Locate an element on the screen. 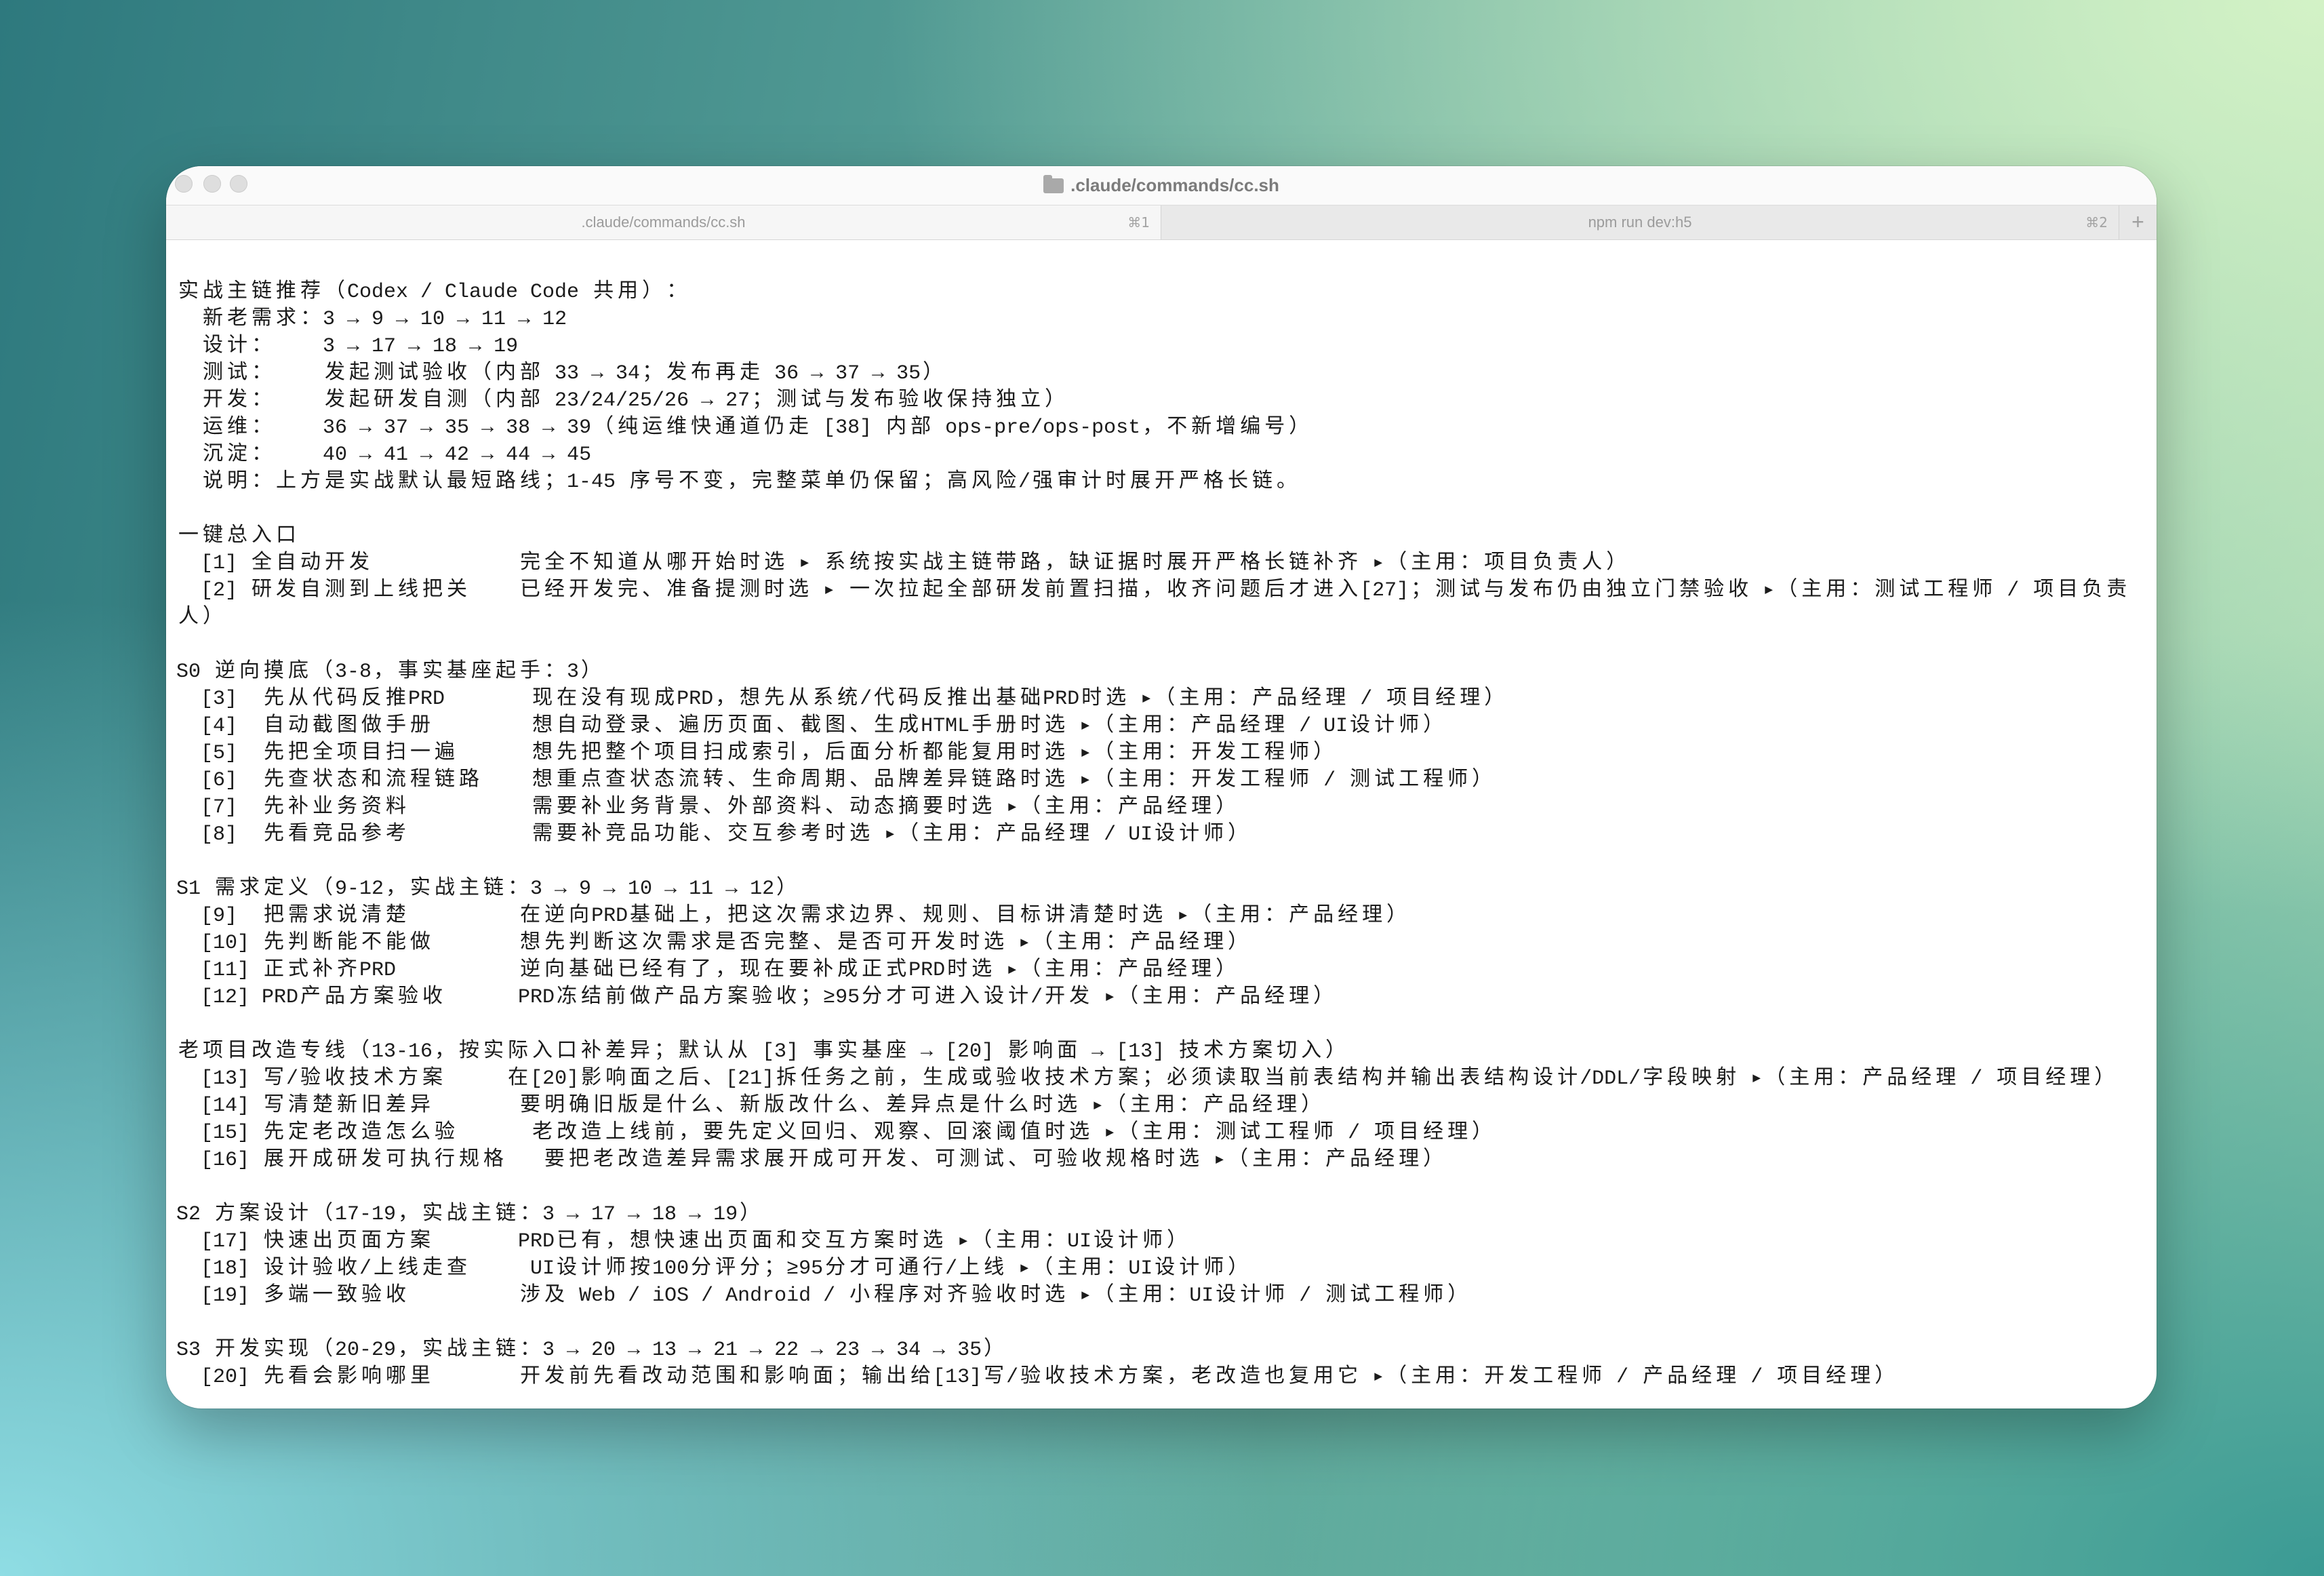 This screenshot has height=1576, width=2324. terminal-glyph: 部 is located at coordinates (982, 590).